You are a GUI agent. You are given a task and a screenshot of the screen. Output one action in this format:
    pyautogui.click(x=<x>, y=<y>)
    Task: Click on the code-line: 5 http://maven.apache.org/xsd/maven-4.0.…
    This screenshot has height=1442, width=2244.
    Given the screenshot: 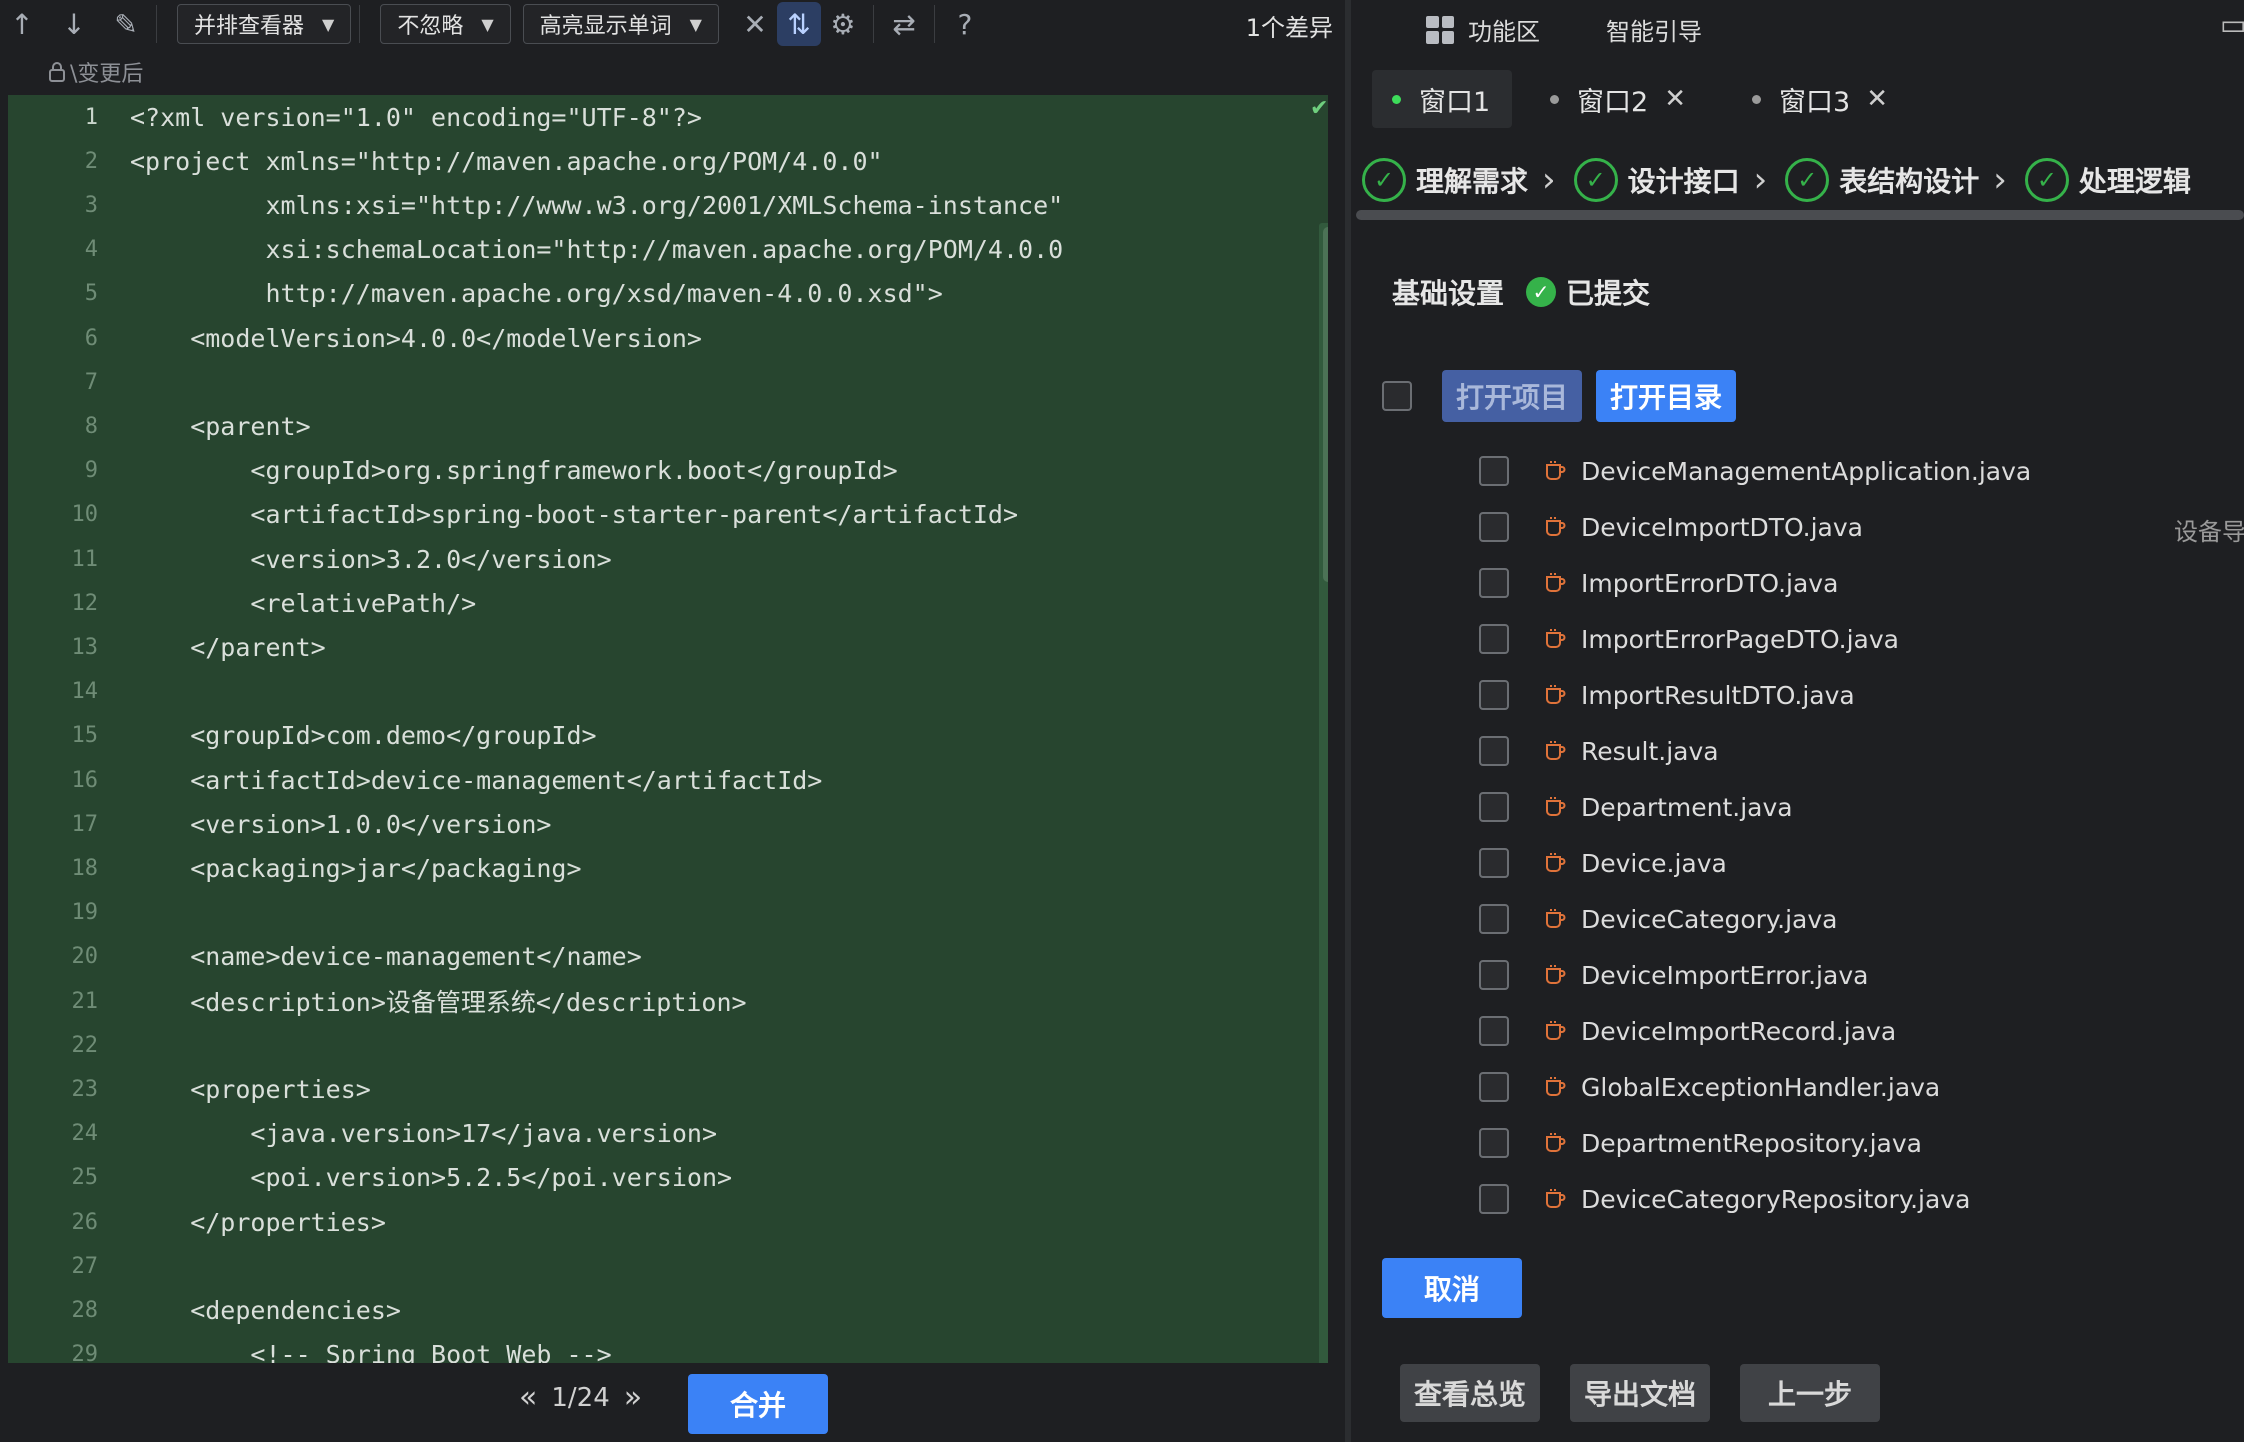 What is the action you would take?
    pyautogui.click(x=658, y=294)
    